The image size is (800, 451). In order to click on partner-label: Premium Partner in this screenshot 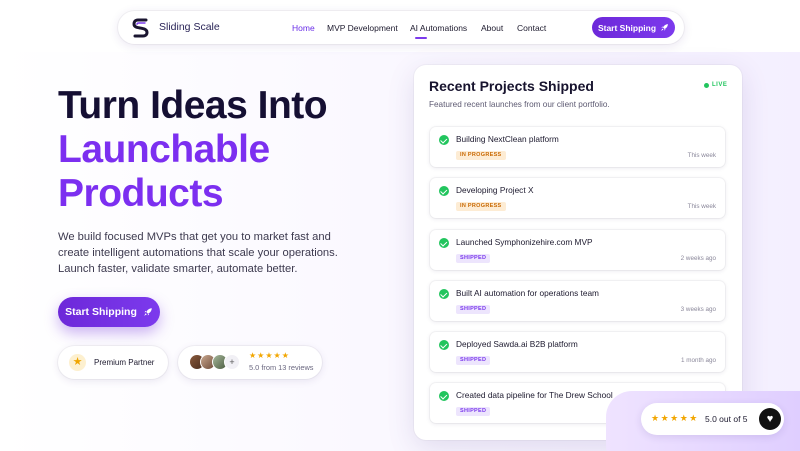, I will do `click(124, 362)`.